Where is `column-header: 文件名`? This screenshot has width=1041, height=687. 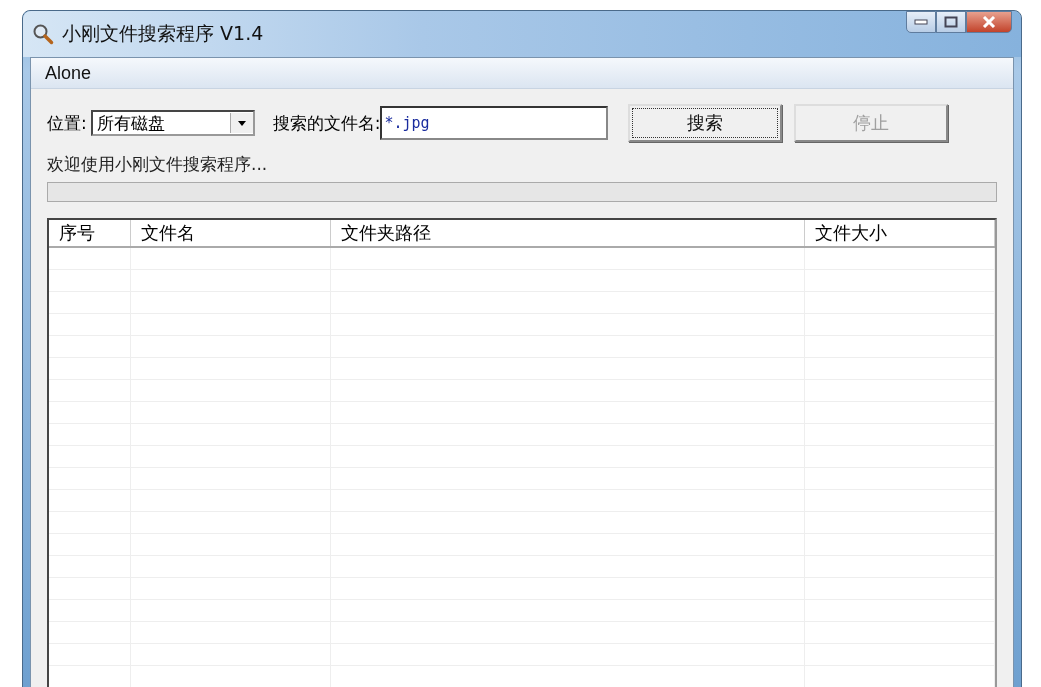 column-header: 文件名 is located at coordinates (231, 233).